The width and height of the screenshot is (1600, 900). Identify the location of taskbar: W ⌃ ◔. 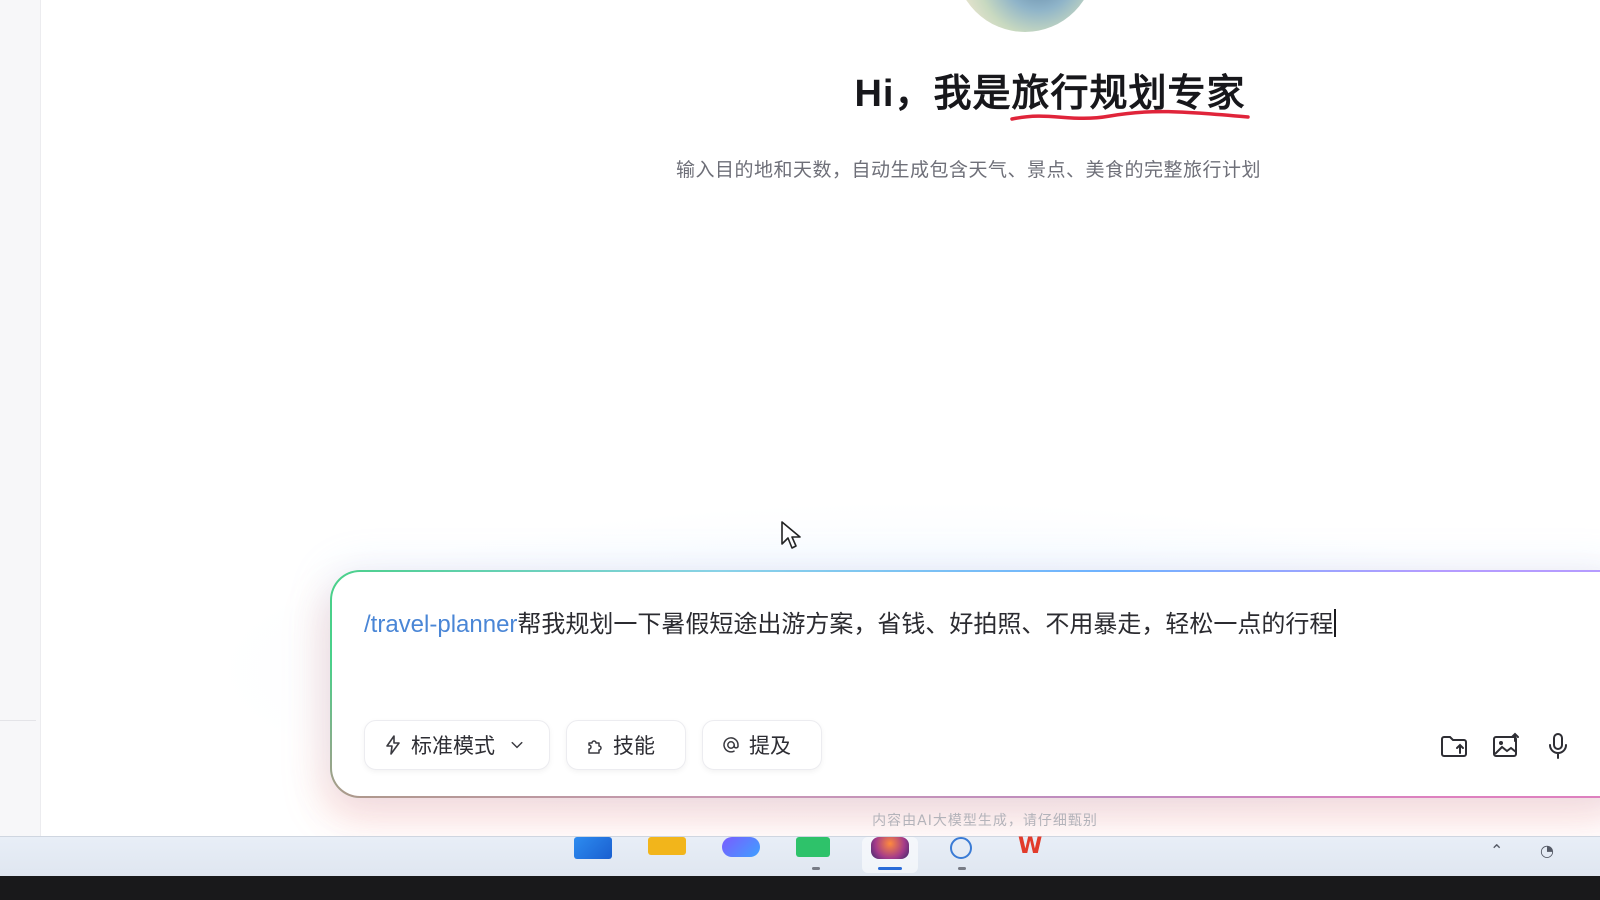
(800, 856).